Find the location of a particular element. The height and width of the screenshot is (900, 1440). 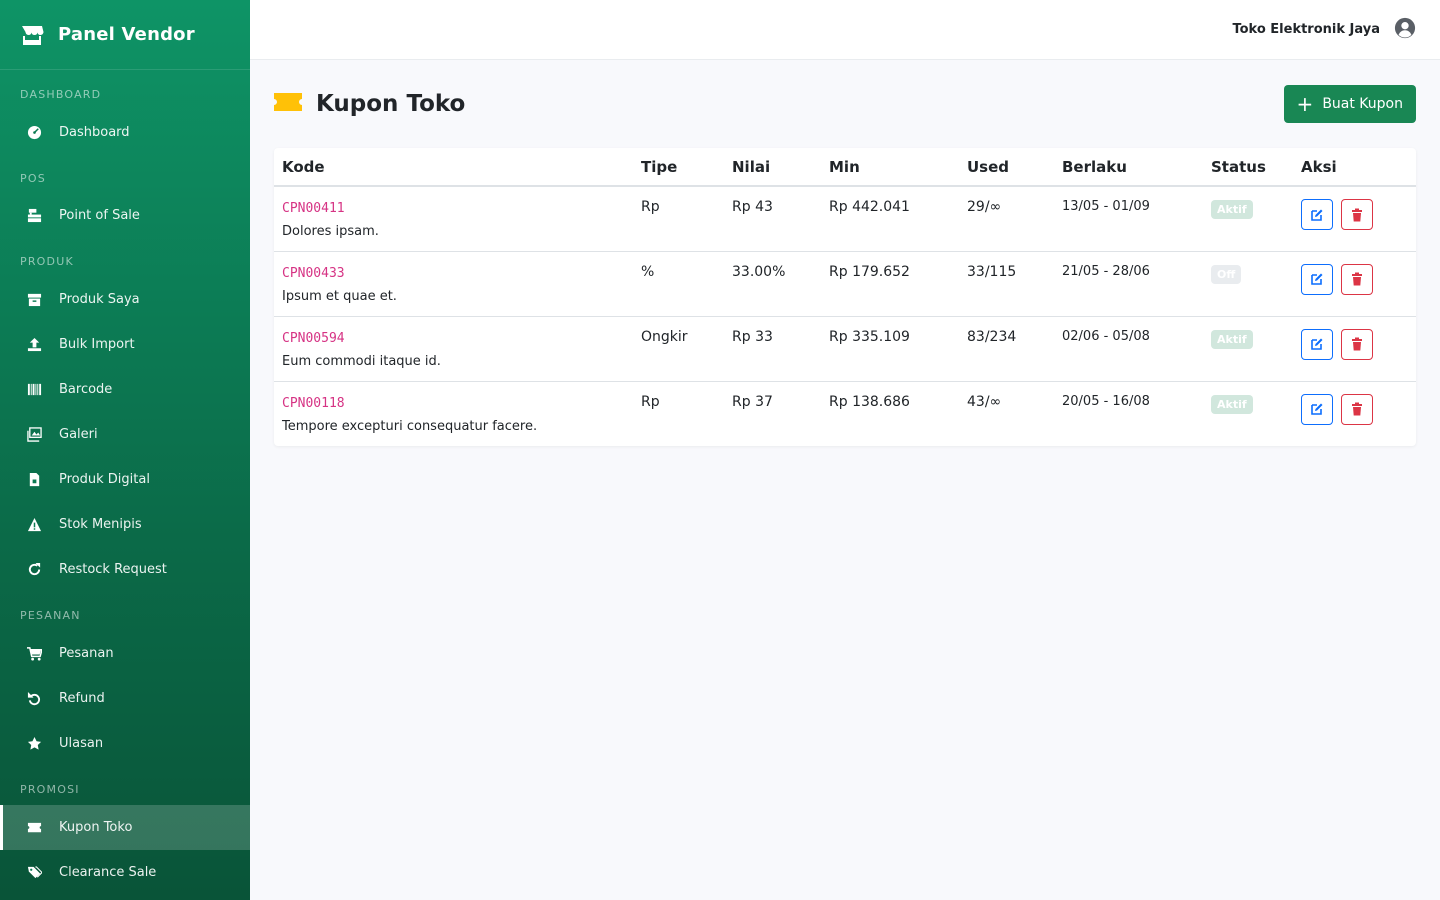

cell-value: 33.00% is located at coordinates (772, 284).